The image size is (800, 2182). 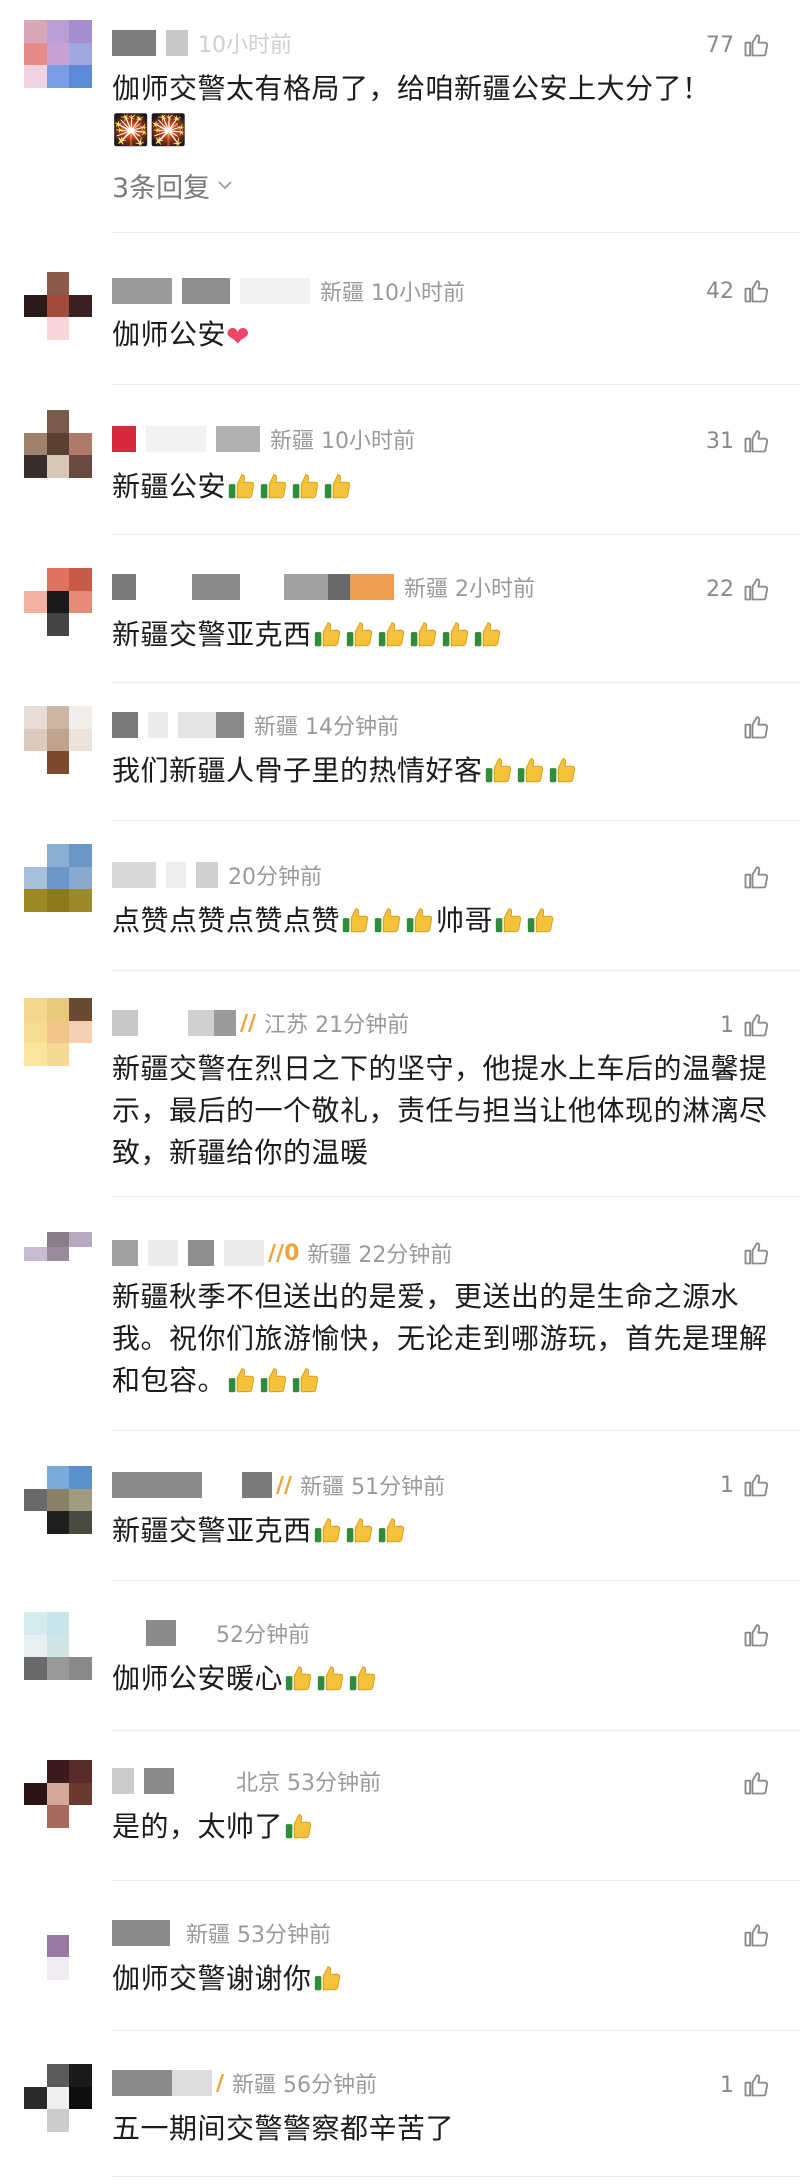 I want to click on comment-meta: 10小时前, so click(x=202, y=43).